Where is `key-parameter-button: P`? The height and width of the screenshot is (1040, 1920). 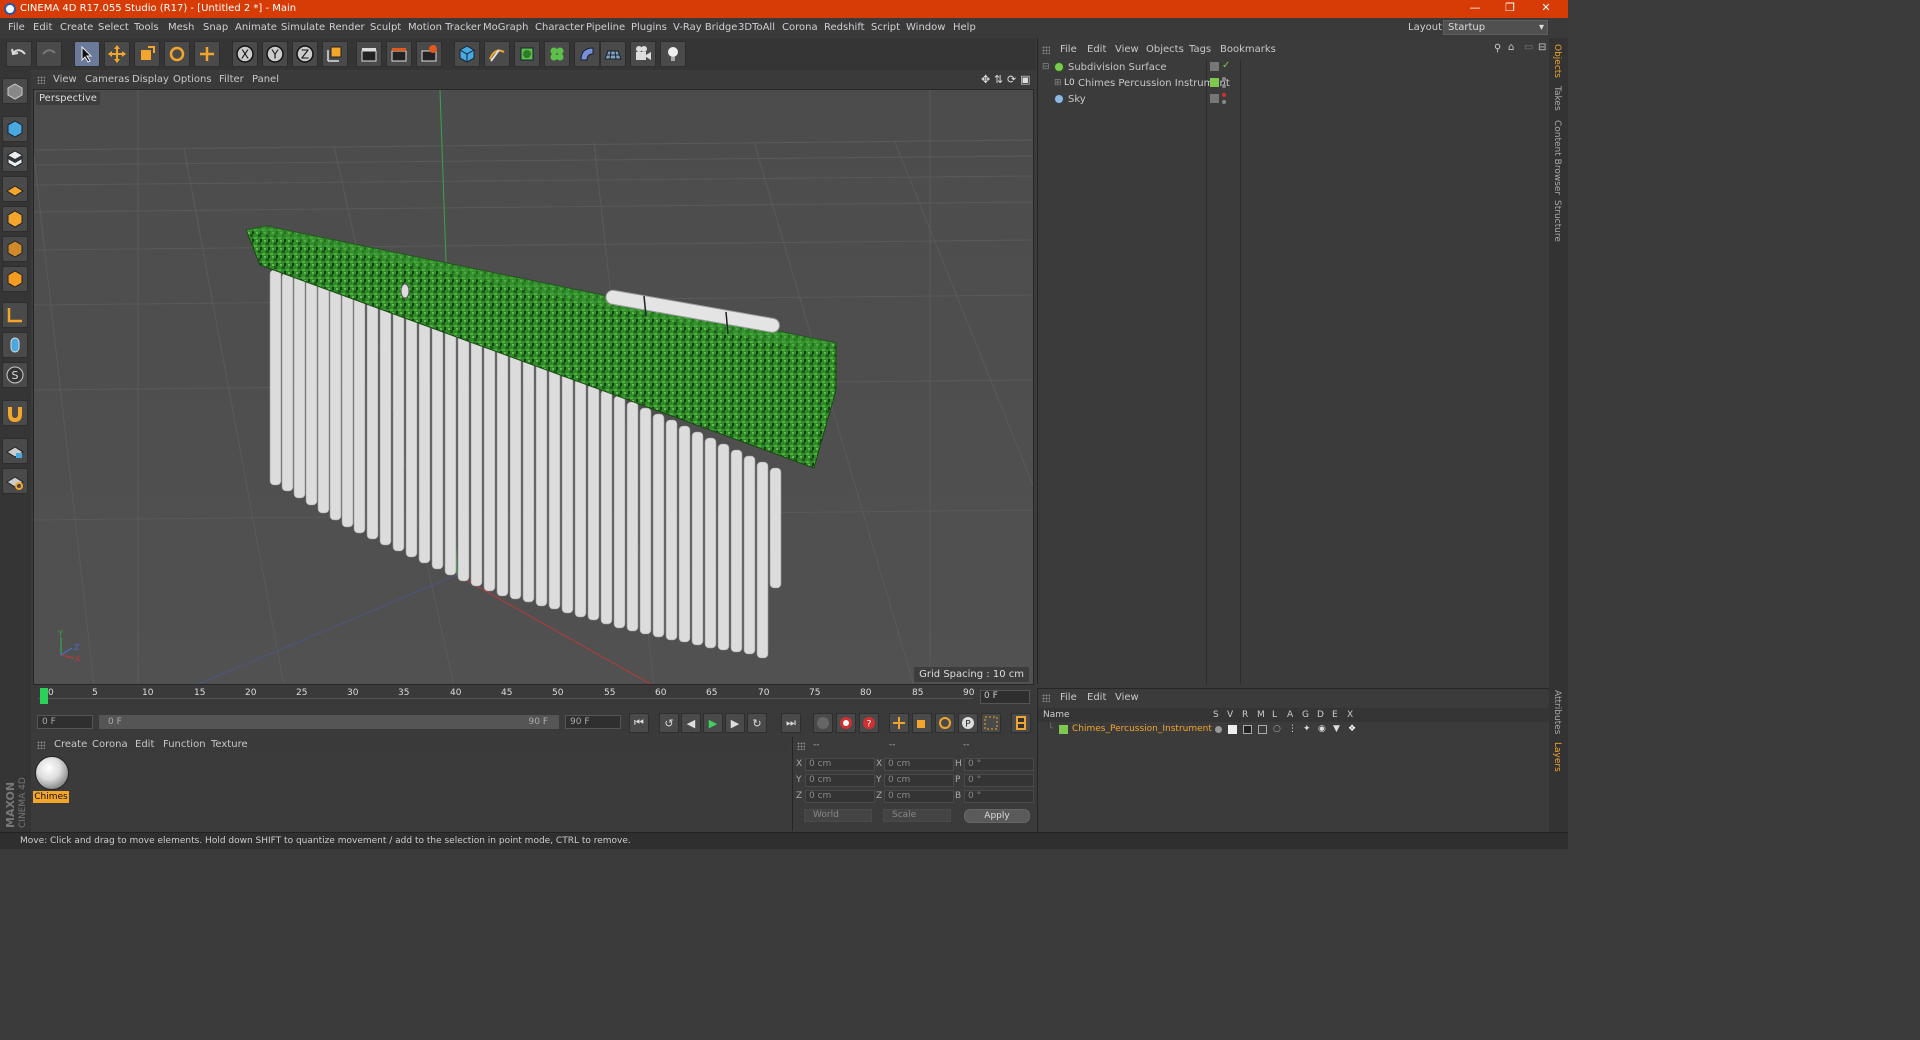
key-parameter-button: P is located at coordinates (968, 723).